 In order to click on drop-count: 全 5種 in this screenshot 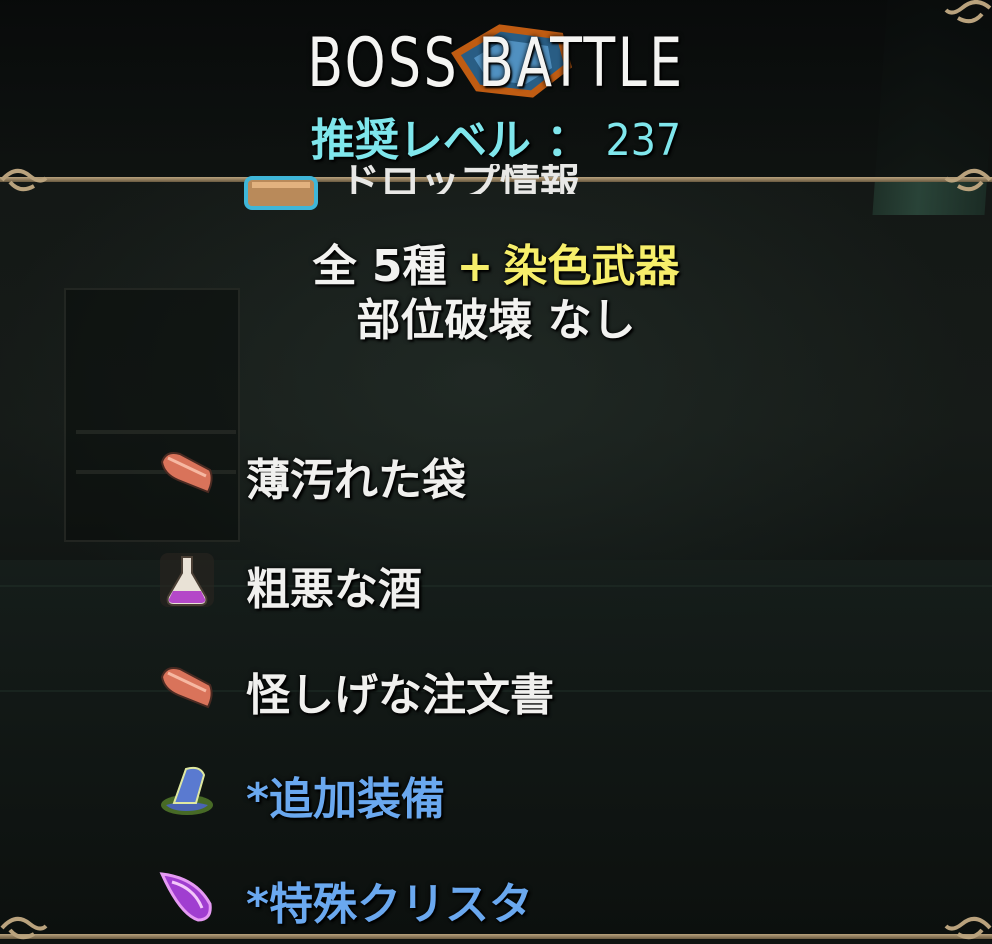, I will do `click(379, 266)`.